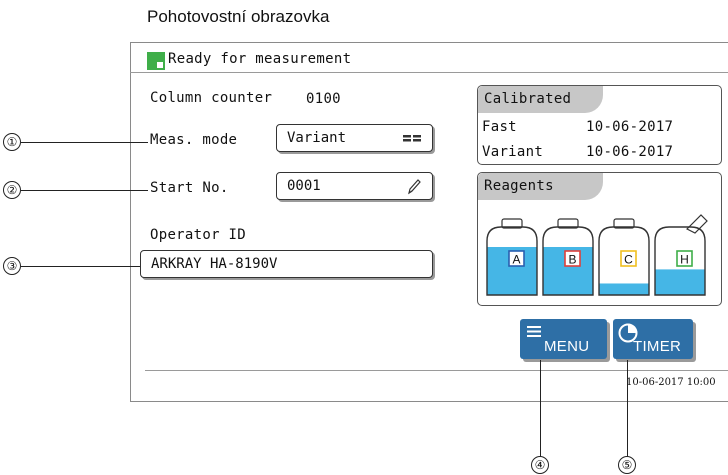 The image size is (728, 475). What do you see at coordinates (414, 190) in the screenshot?
I see `pencil-icon` at bounding box center [414, 190].